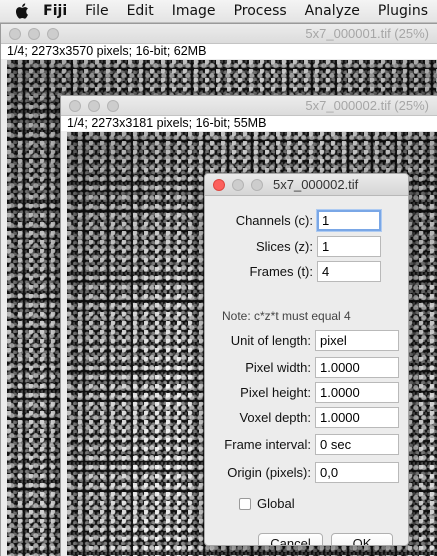 The image size is (437, 556). I want to click on frames-row: Frames (t):, so click(293, 271).